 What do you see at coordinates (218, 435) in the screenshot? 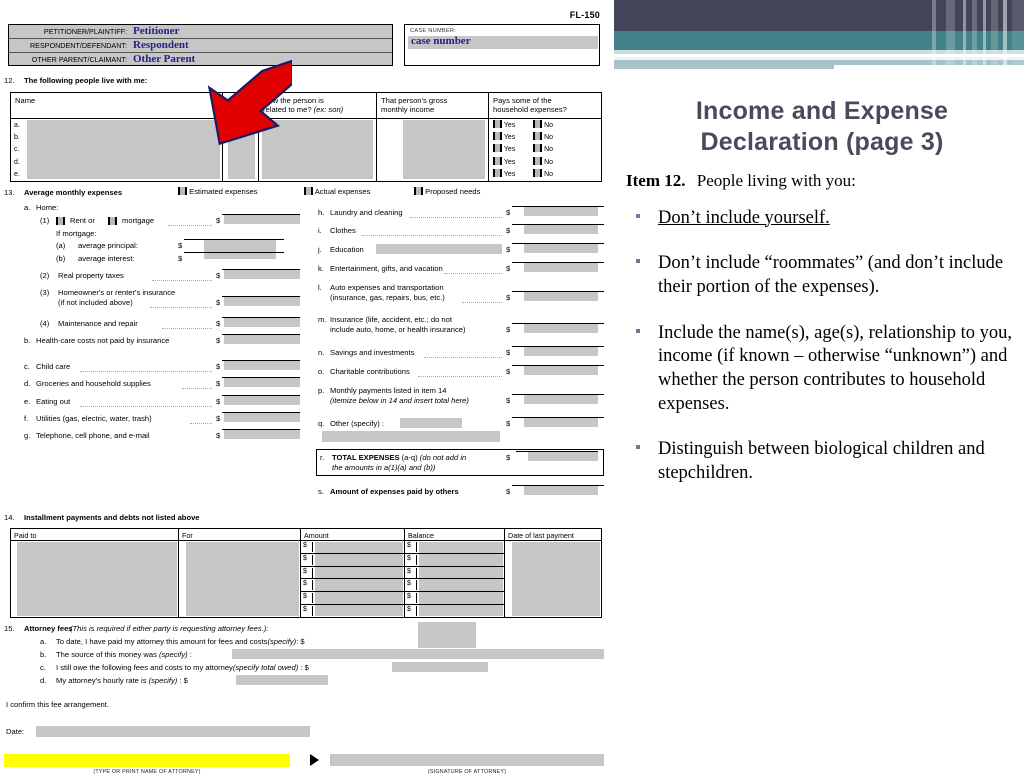
I see `dollar-sign-g: $` at bounding box center [218, 435].